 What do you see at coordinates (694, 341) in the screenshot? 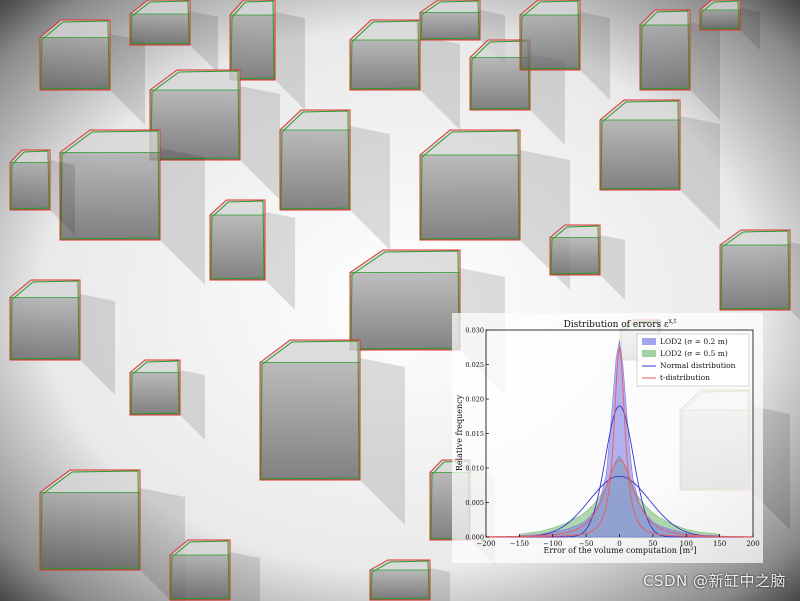
I see `legend-label-lod2-02: LOD2 (σ = 0.2 m)` at bounding box center [694, 341].